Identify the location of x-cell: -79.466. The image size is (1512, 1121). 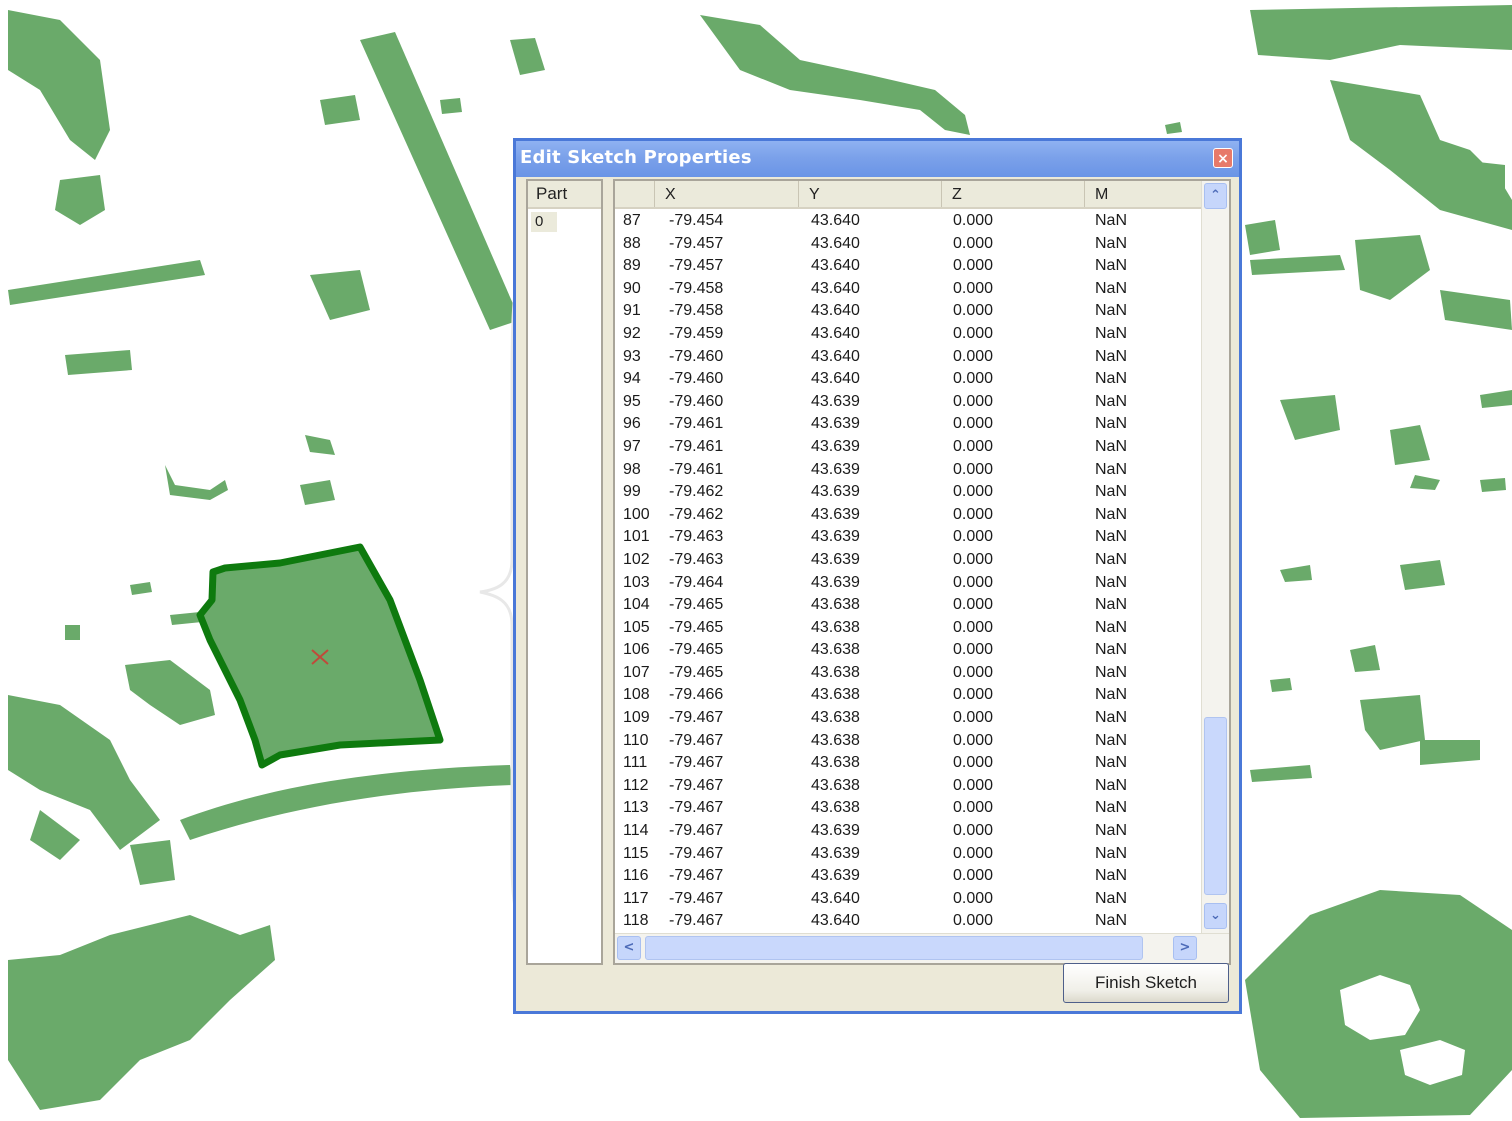
(696, 695).